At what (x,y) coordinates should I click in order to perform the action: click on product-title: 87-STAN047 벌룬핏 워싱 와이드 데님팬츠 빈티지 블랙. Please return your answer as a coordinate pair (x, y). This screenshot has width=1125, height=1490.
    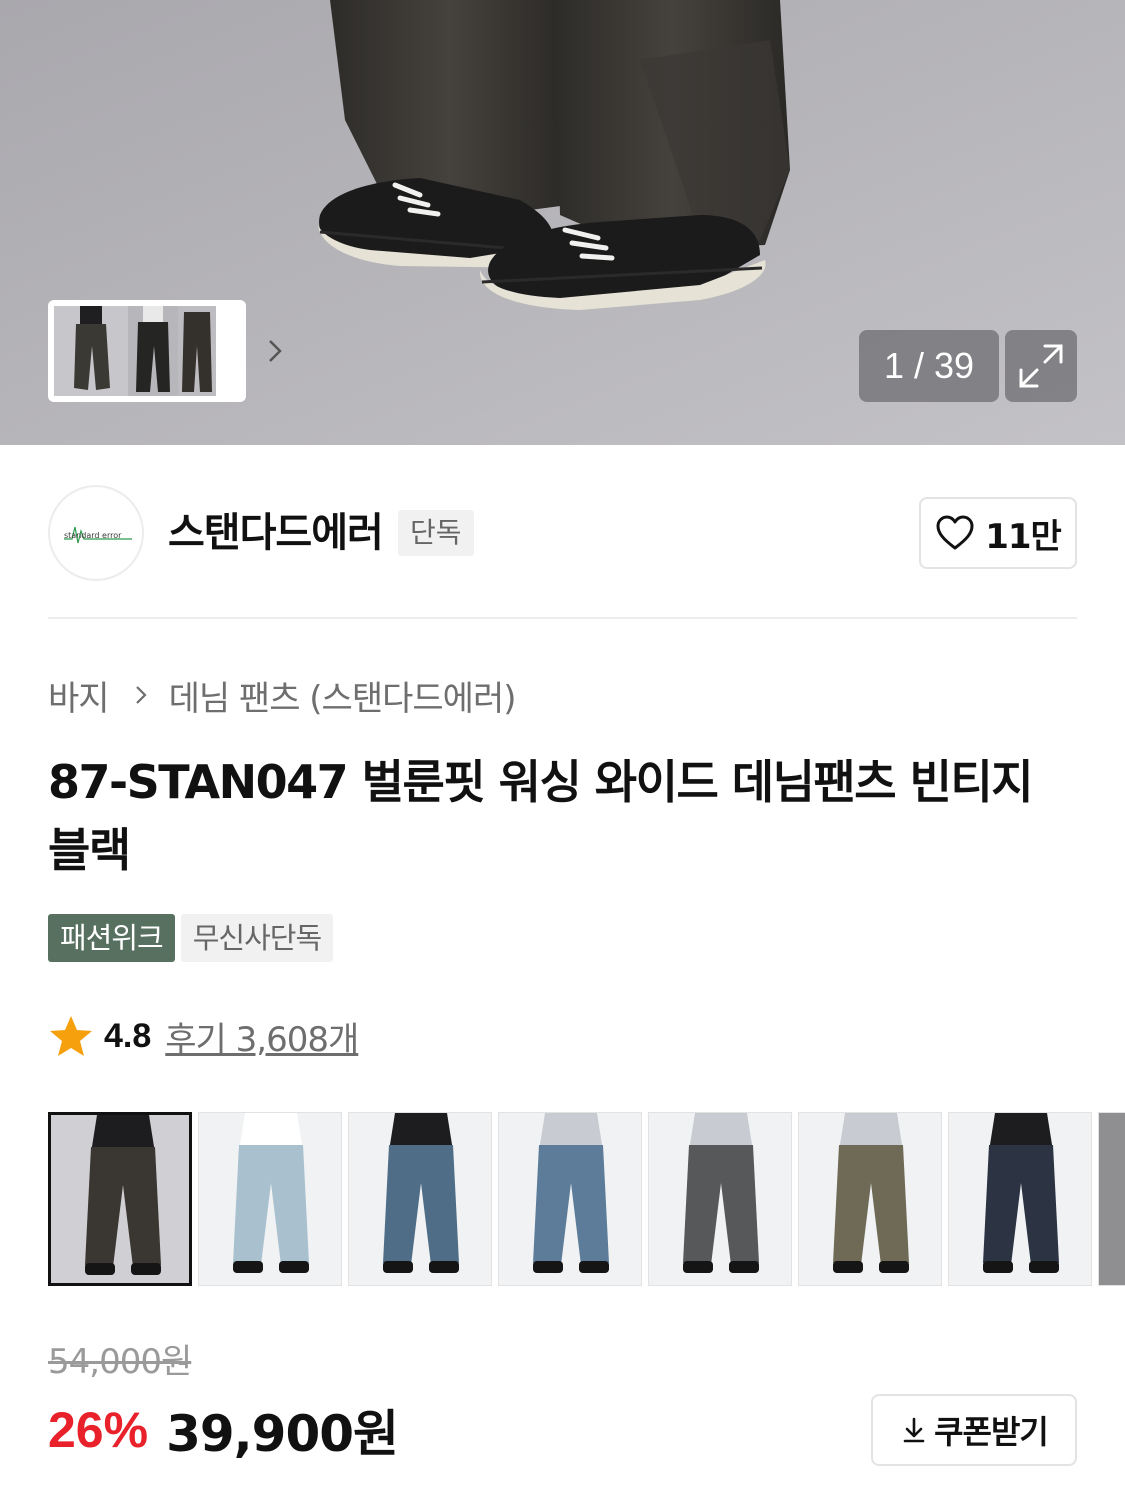
    Looking at the image, I should click on (541, 816).